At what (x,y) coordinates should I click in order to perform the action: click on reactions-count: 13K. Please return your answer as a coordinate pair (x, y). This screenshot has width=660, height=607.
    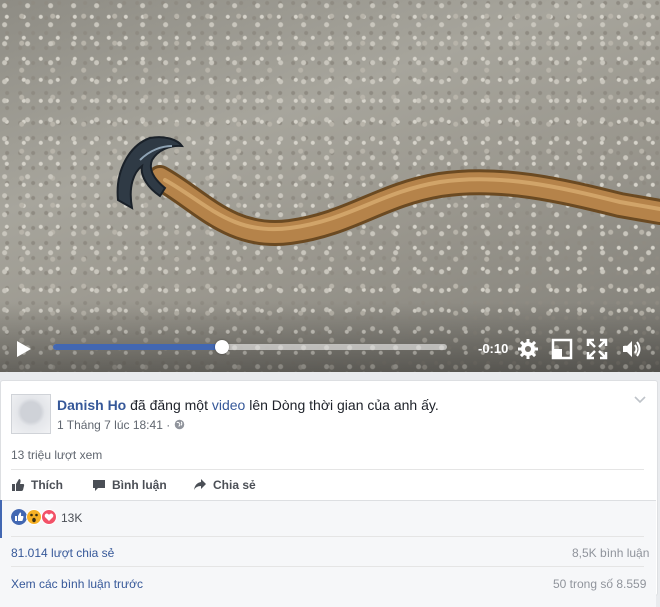
    Looking at the image, I should click on (71, 518).